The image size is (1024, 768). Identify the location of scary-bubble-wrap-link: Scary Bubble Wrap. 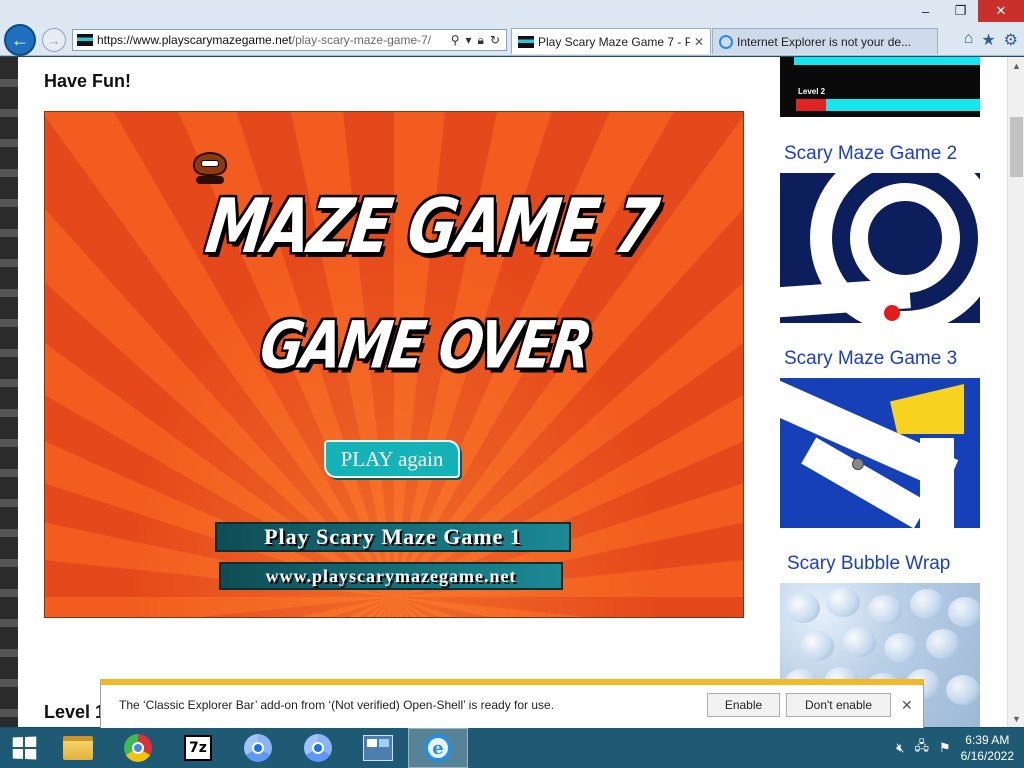
(868, 564).